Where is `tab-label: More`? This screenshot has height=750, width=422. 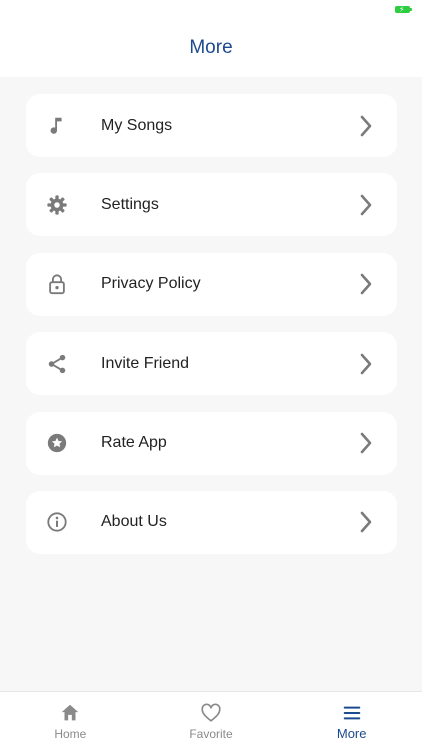 tab-label: More is located at coordinates (351, 733).